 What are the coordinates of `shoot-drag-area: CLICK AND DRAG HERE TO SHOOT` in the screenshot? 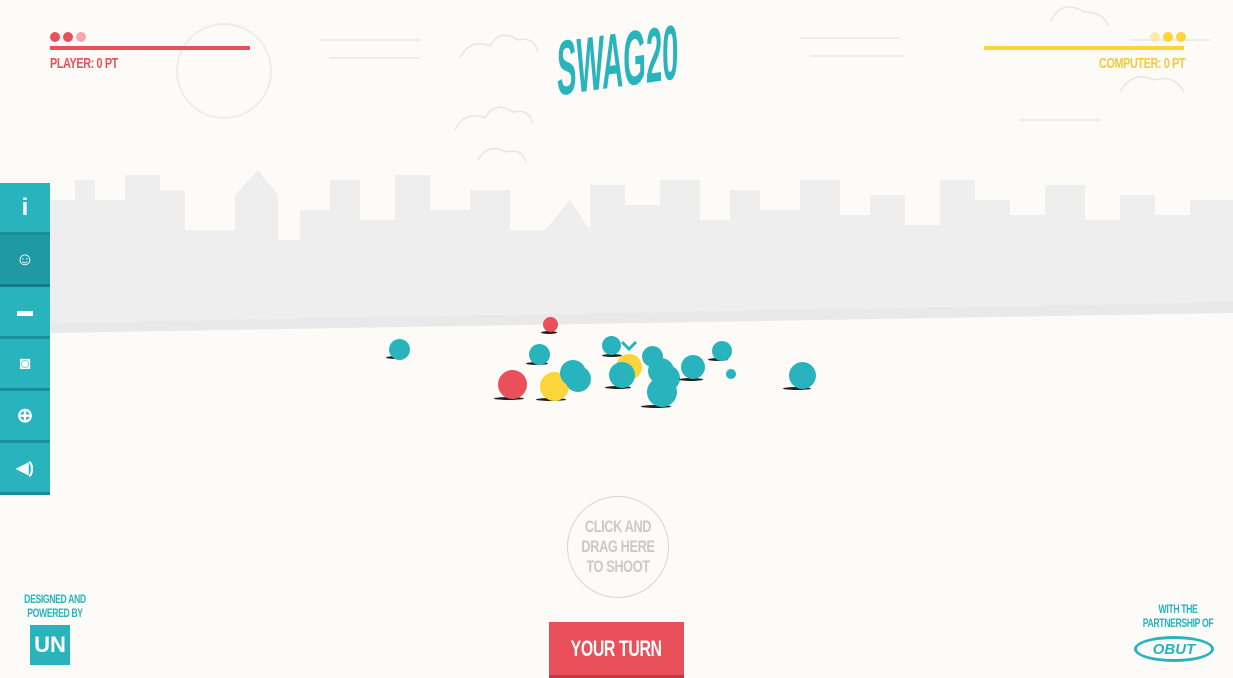 It's located at (618, 547).